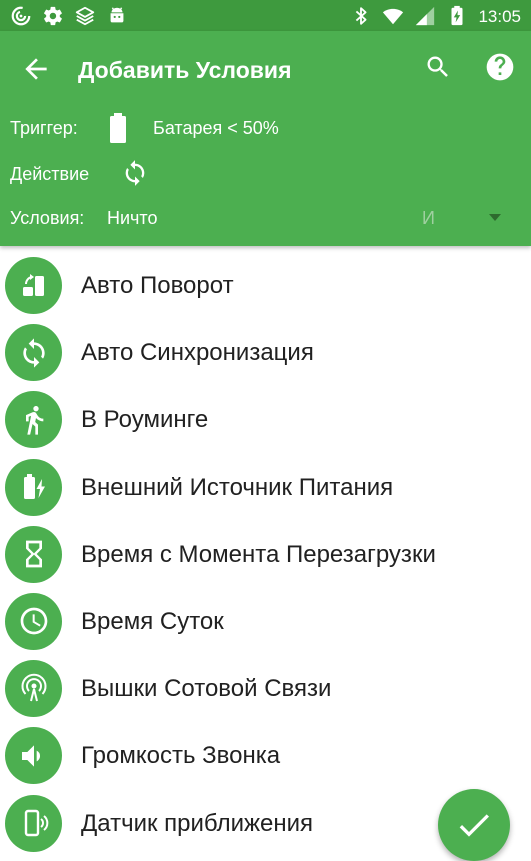  Describe the element at coordinates (393, 16) in the screenshot. I see `wifi-icon` at that location.